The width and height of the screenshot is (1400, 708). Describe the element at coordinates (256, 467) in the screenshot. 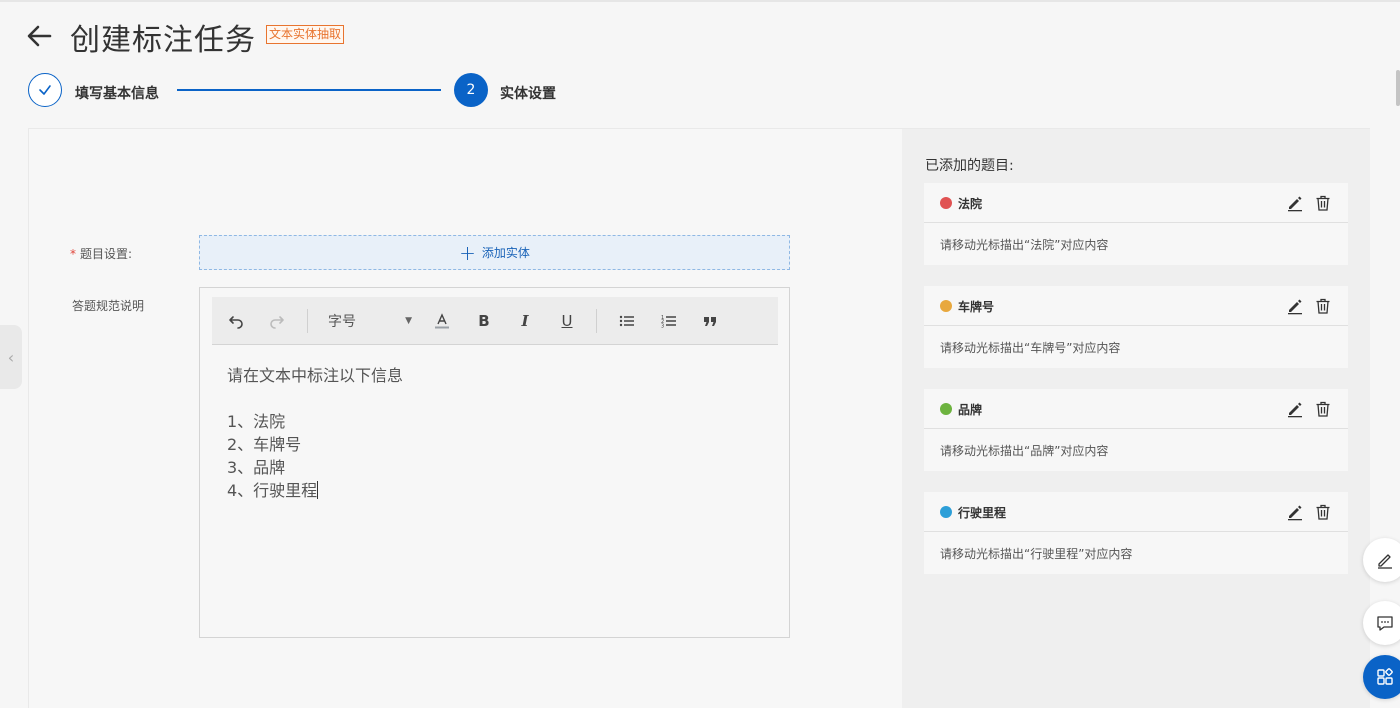

I see `editor-line: 3、品牌` at that location.